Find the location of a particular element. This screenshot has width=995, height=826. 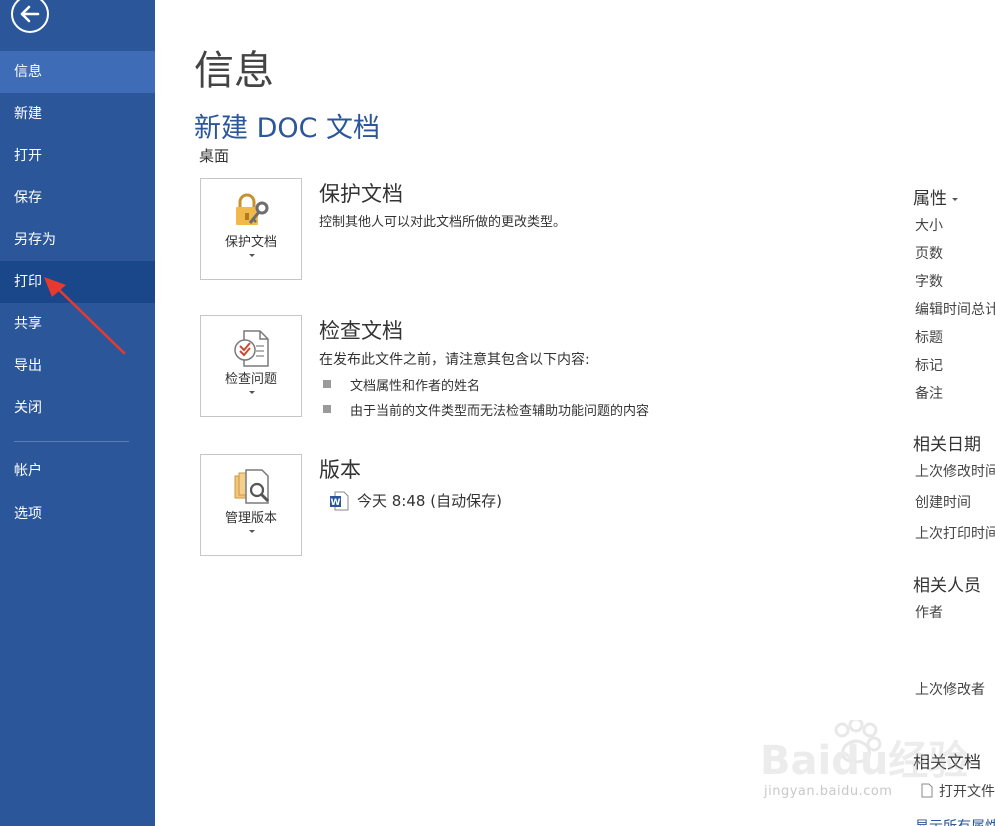

page-title: 信息 is located at coordinates (234, 71).